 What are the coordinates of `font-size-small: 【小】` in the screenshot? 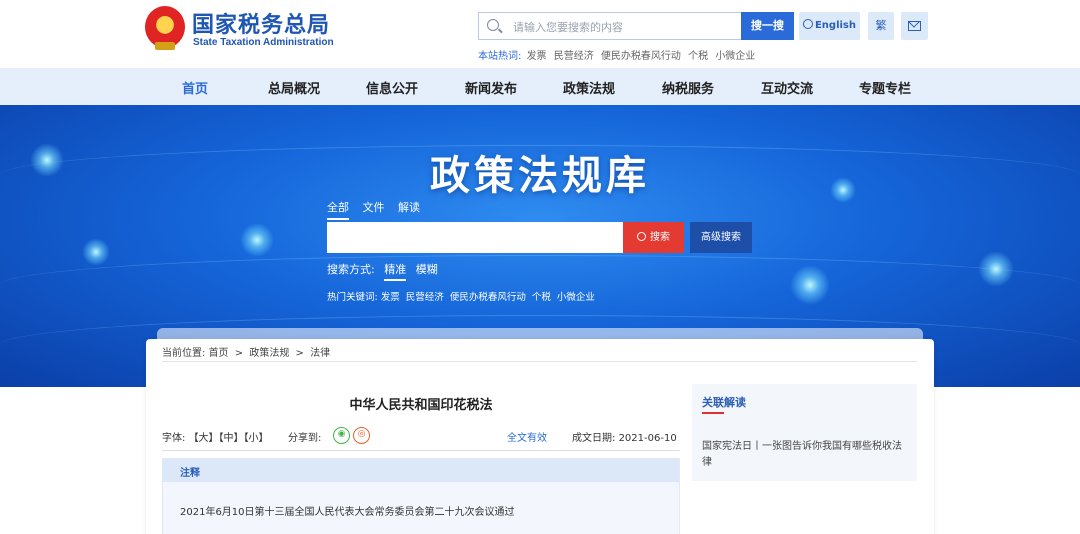 It's located at (256, 438).